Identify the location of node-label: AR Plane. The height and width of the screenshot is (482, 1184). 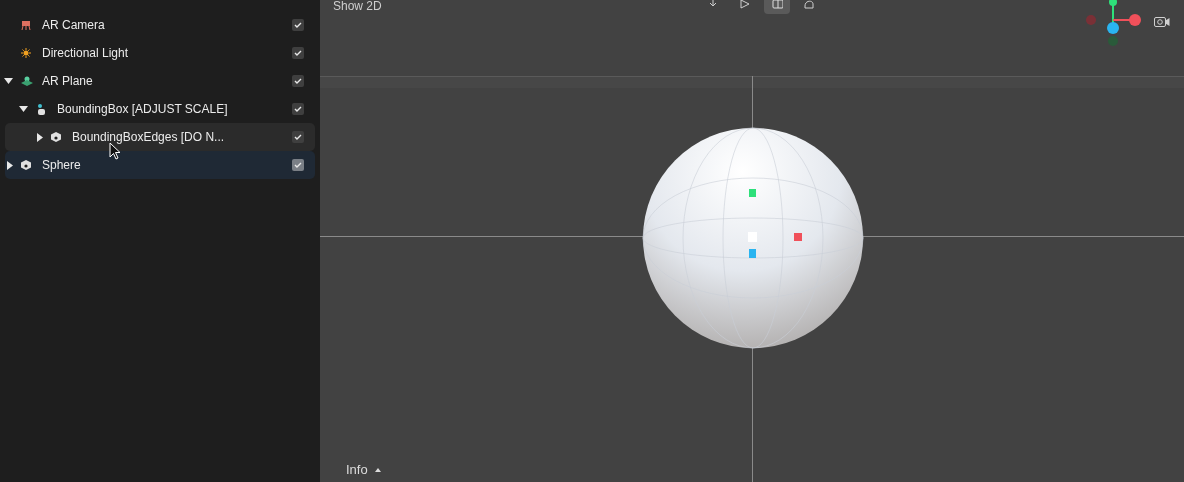
(67, 81).